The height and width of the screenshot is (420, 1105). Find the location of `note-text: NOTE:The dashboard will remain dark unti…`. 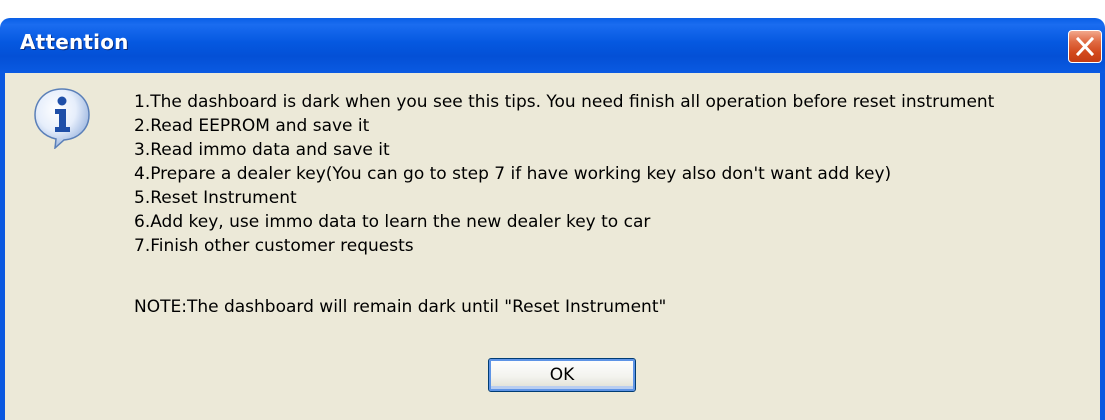

note-text: NOTE:The dashboard will remain dark unti… is located at coordinates (400, 307).